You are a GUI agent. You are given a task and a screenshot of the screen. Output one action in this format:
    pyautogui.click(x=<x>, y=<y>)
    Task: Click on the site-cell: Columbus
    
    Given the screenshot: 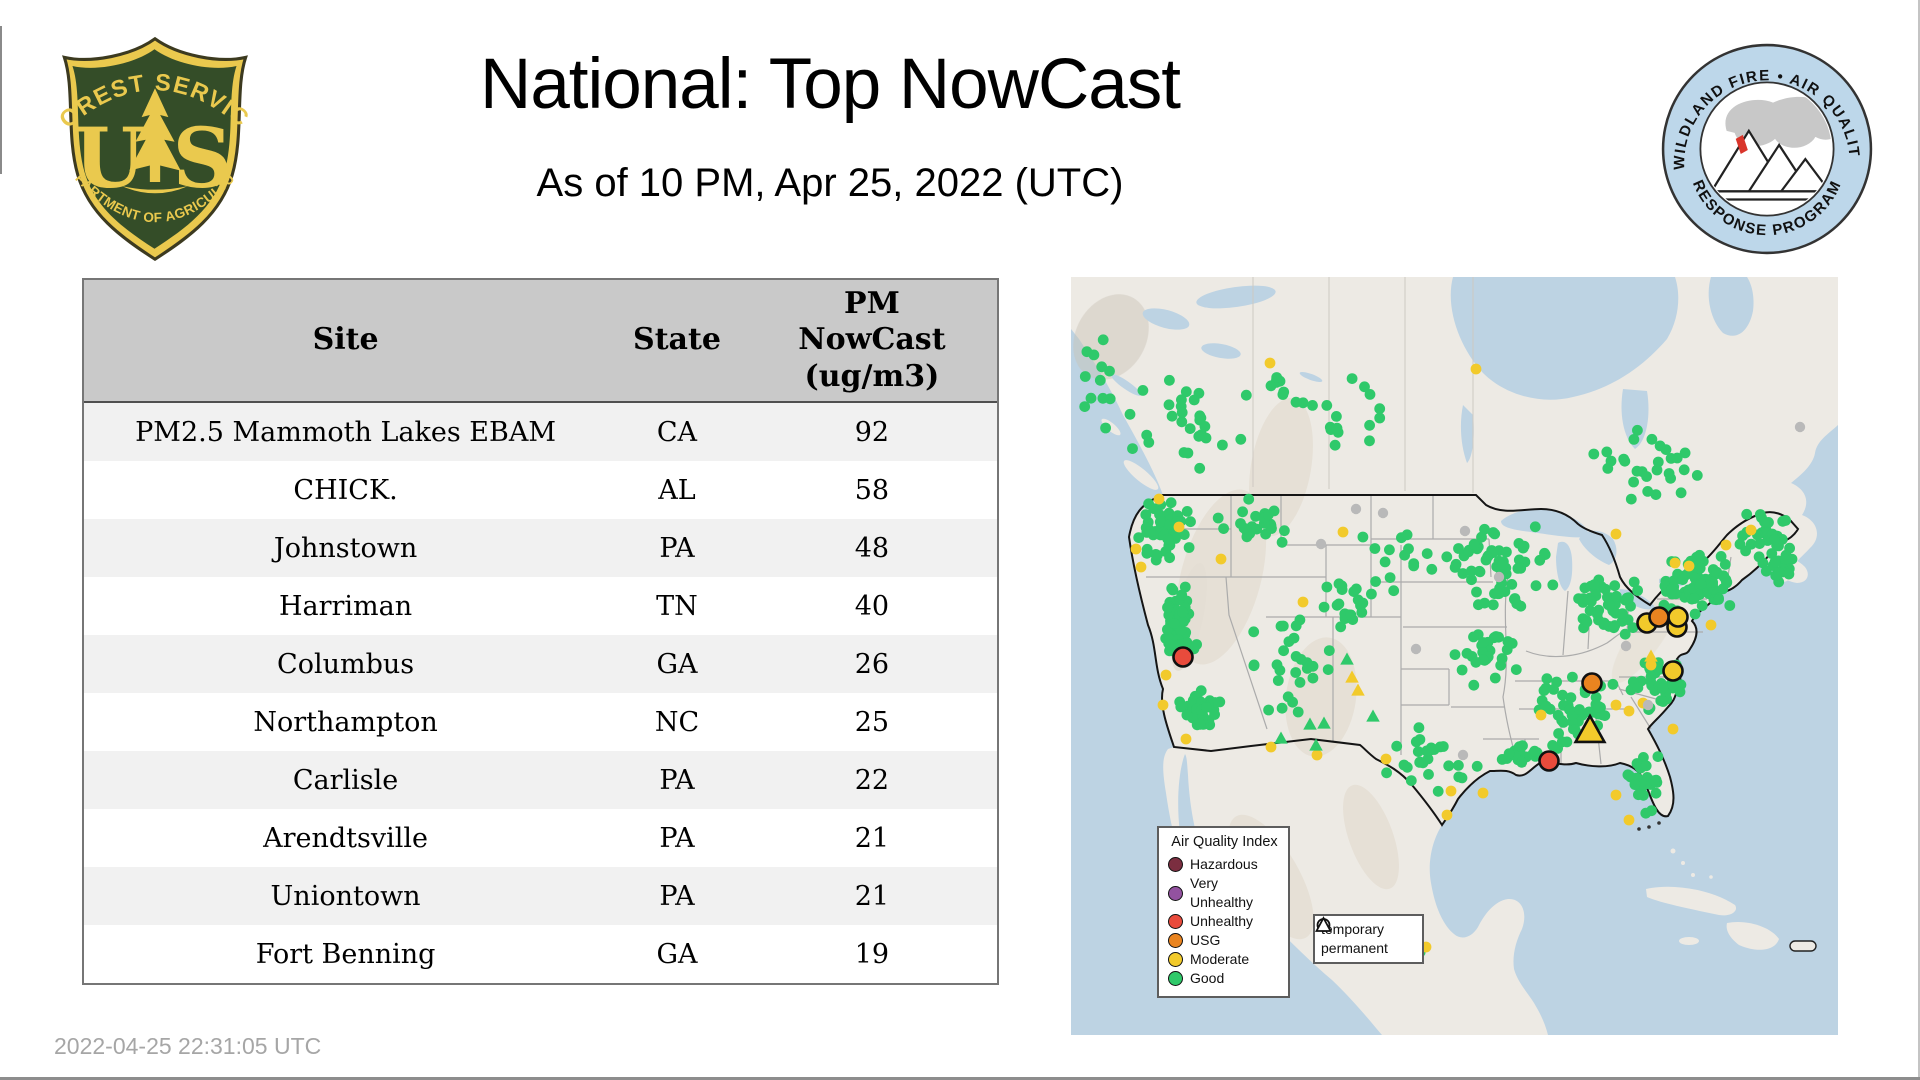 What is the action you would take?
    pyautogui.click(x=346, y=664)
    